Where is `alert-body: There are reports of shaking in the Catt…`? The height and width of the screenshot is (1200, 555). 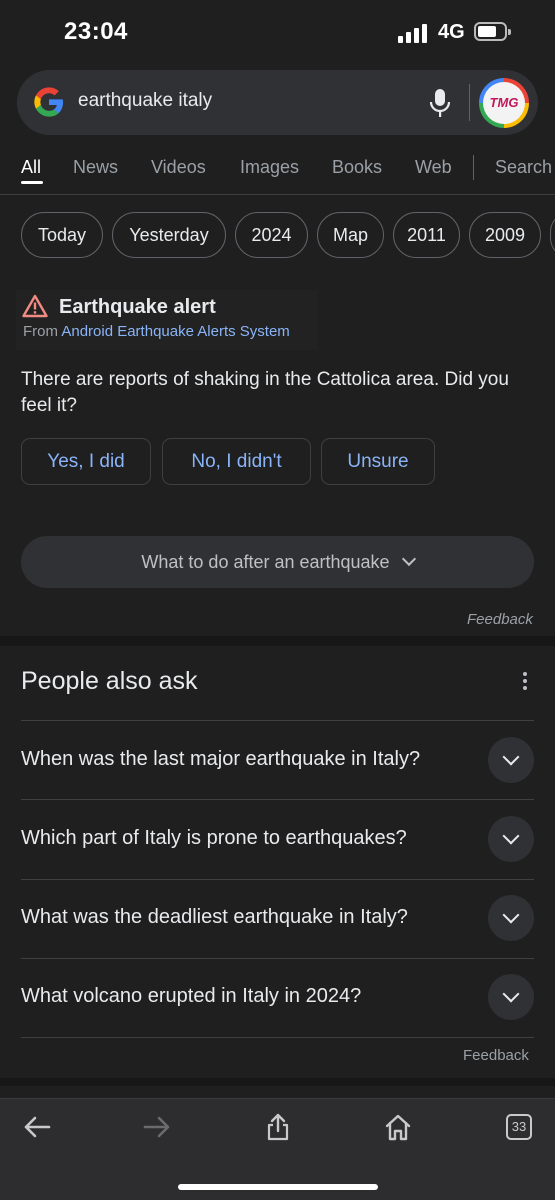 alert-body: There are reports of shaking in the Catt… is located at coordinates (265, 392).